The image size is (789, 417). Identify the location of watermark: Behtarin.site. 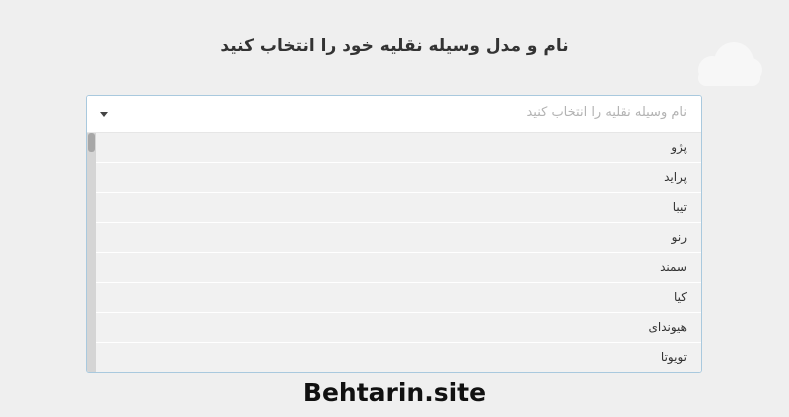
(394, 392).